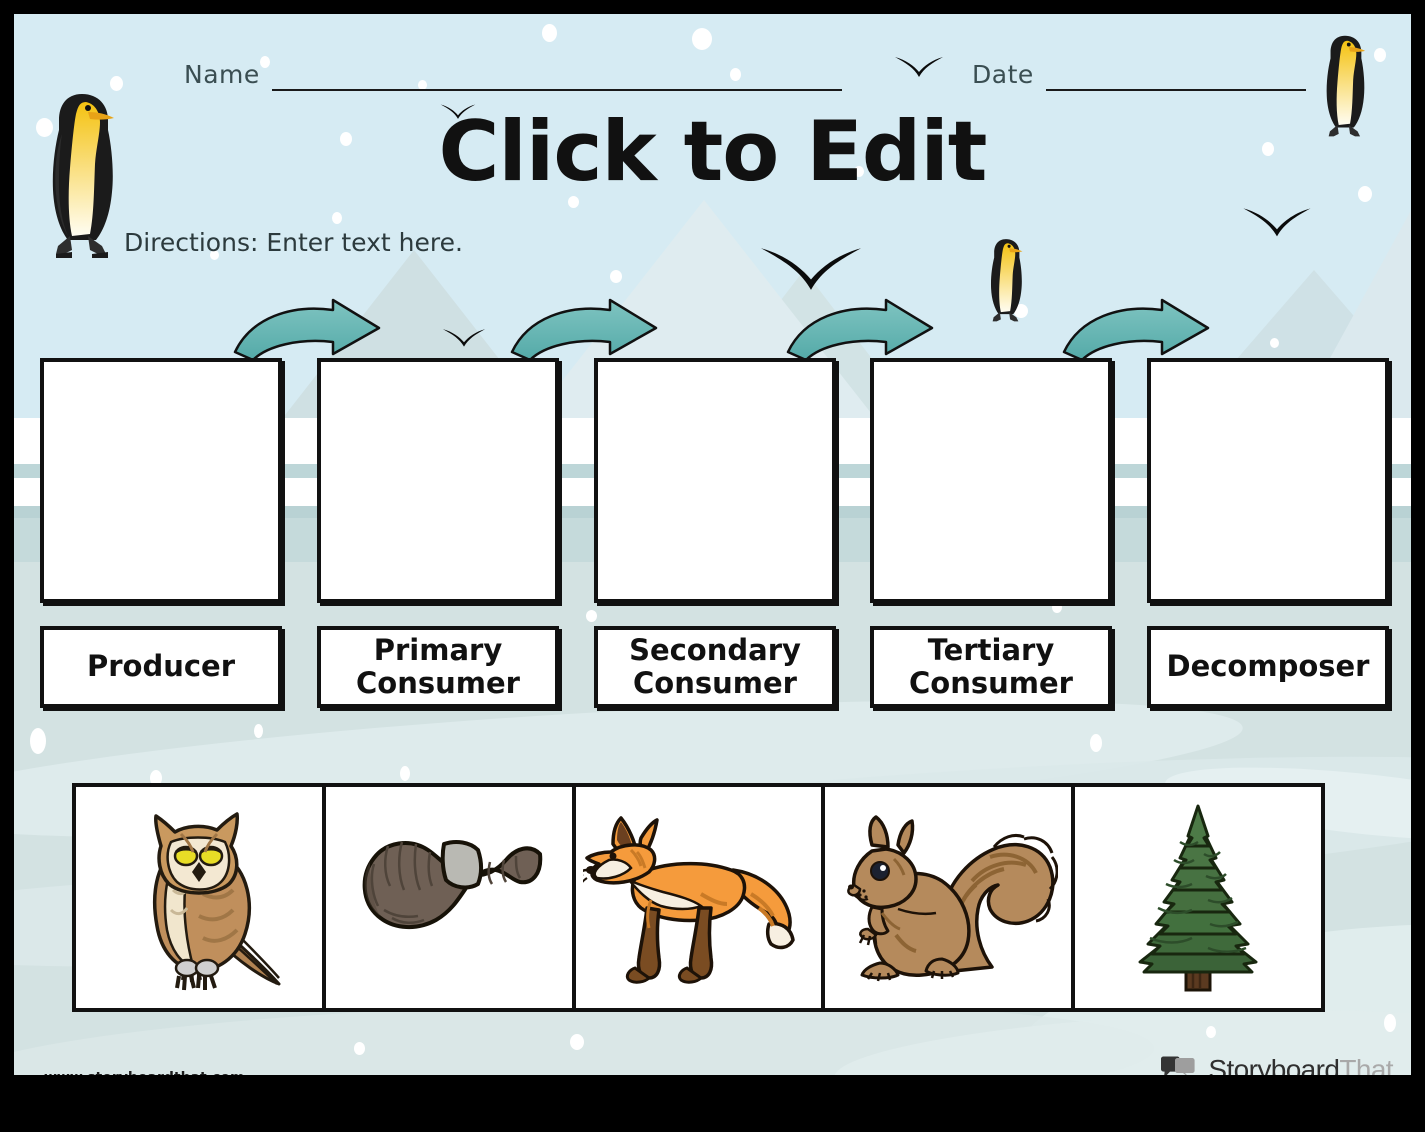 The width and height of the screenshot is (1425, 1132). I want to click on storyboardthat-logo: StoryboardThat, so click(1276, 1064).